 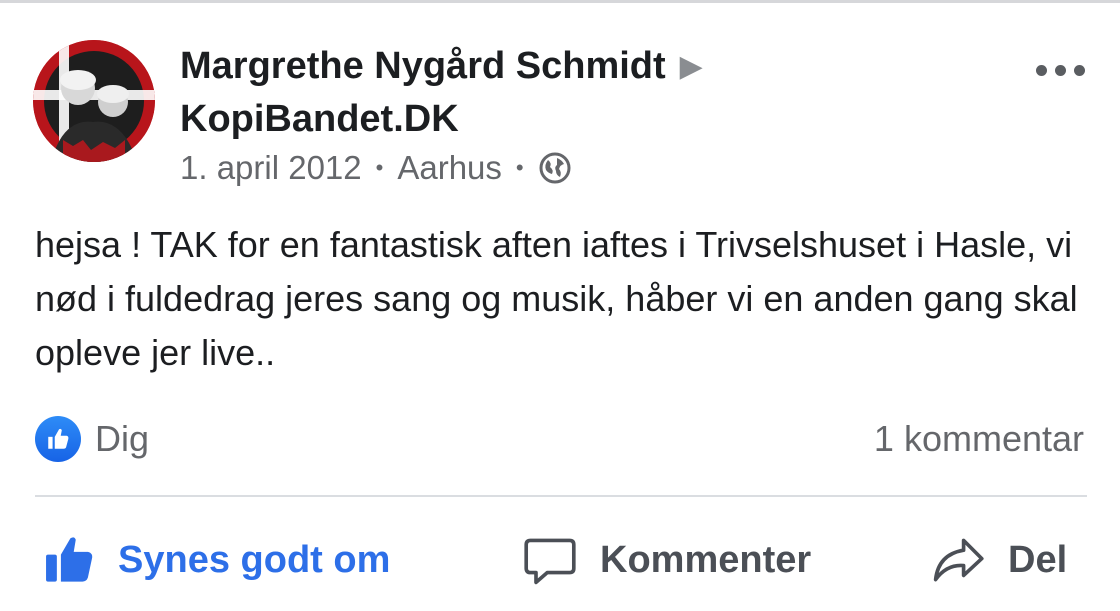 I want to click on target-page-name: KopiBandet.DK, so click(x=319, y=119).